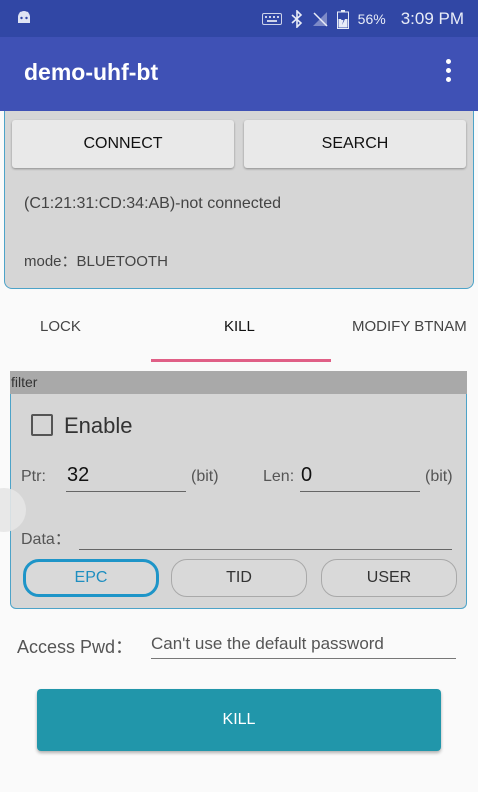  What do you see at coordinates (449, 72) in the screenshot?
I see `more-vert-icon` at bounding box center [449, 72].